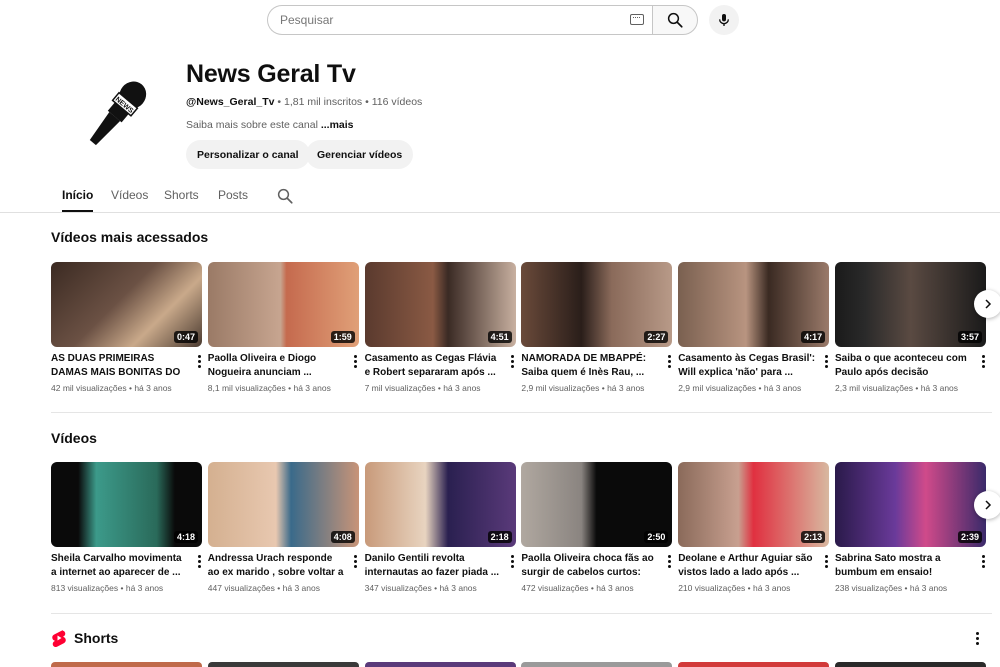 This screenshot has height=667, width=1000. I want to click on video-thumbnail: 2:18, so click(440, 504).